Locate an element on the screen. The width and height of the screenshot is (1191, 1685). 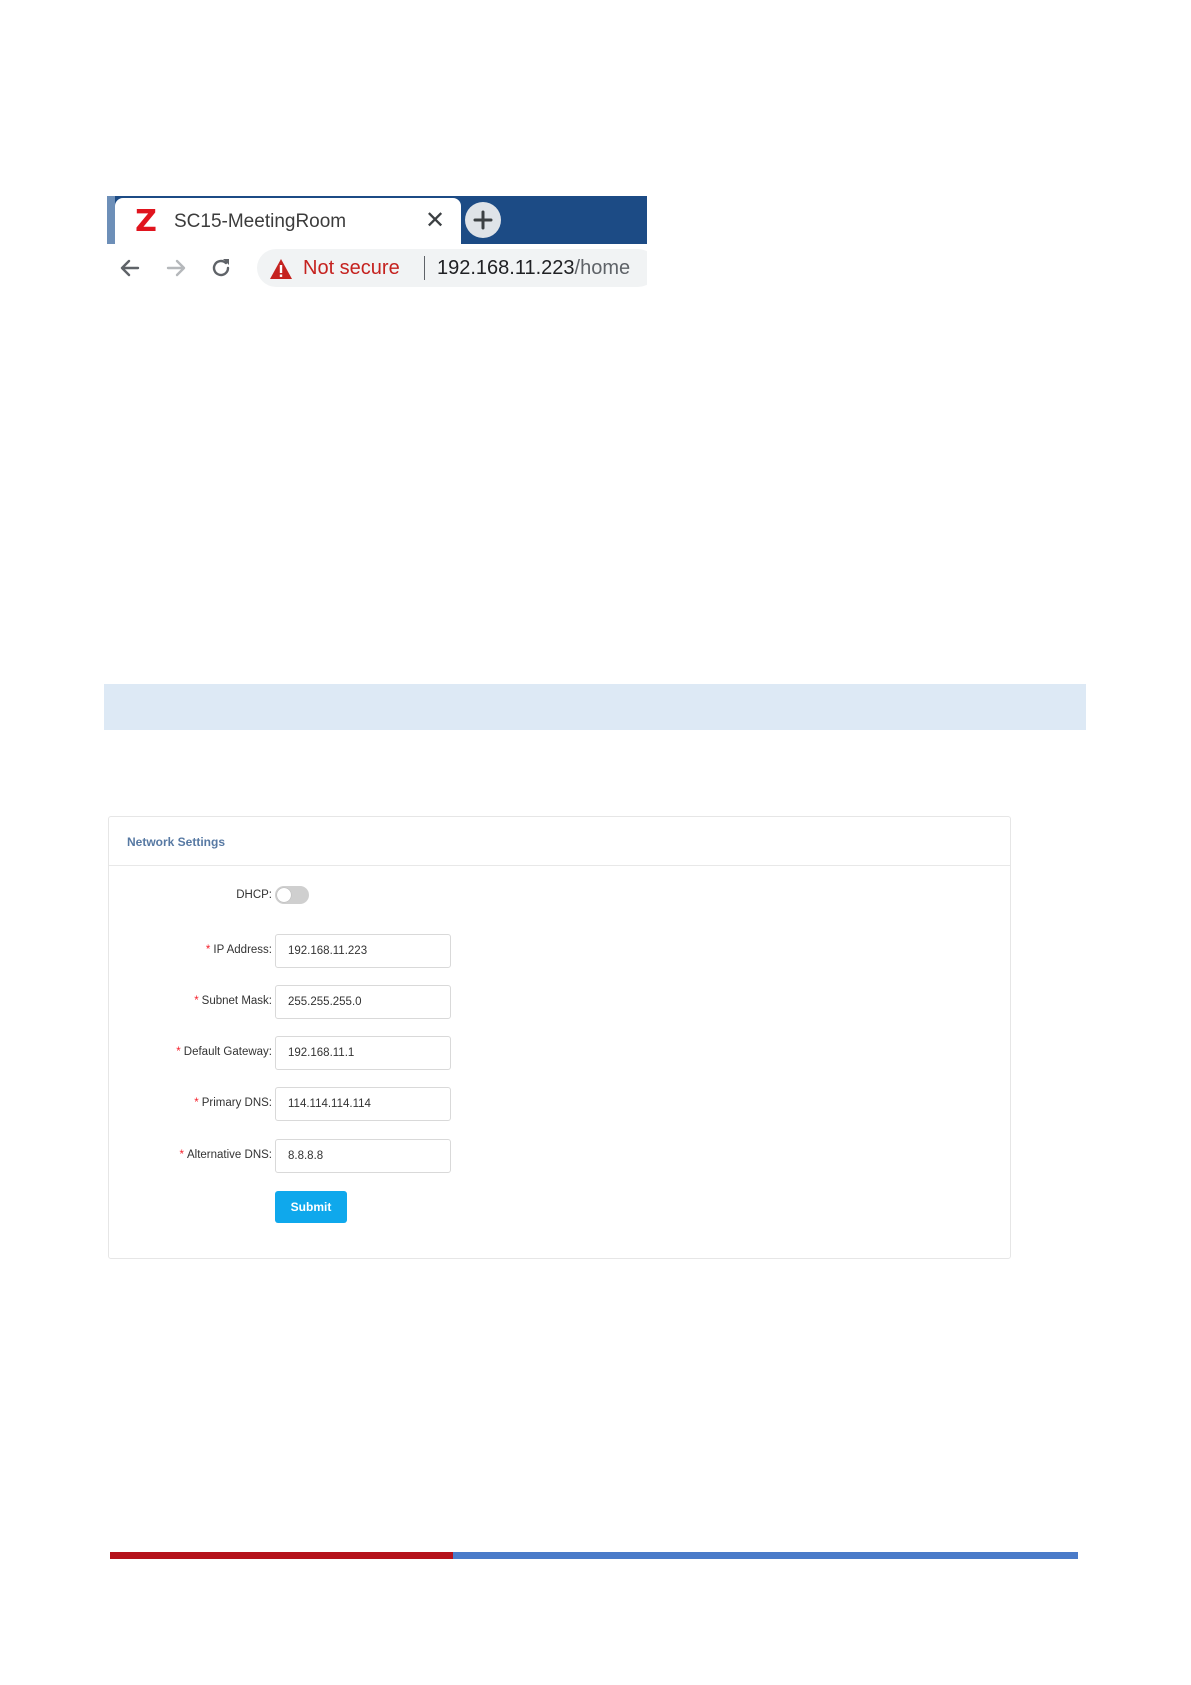
default-gateway-label: * Default Gateway: is located at coordinates (224, 1052).